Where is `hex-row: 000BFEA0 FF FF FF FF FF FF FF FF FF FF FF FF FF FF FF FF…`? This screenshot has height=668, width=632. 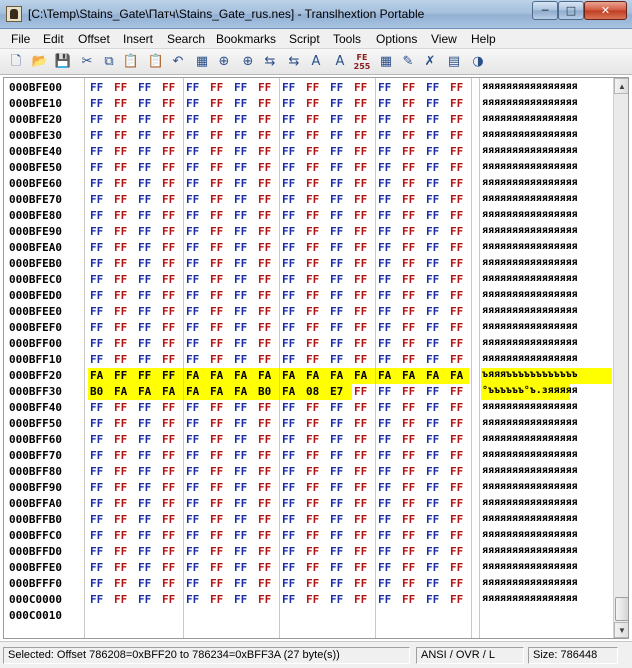
hex-row: 000BFEA0 FF FF FF FF FF FF FF FF FF FF FF FF FF FF FF FF… is located at coordinates (316, 248).